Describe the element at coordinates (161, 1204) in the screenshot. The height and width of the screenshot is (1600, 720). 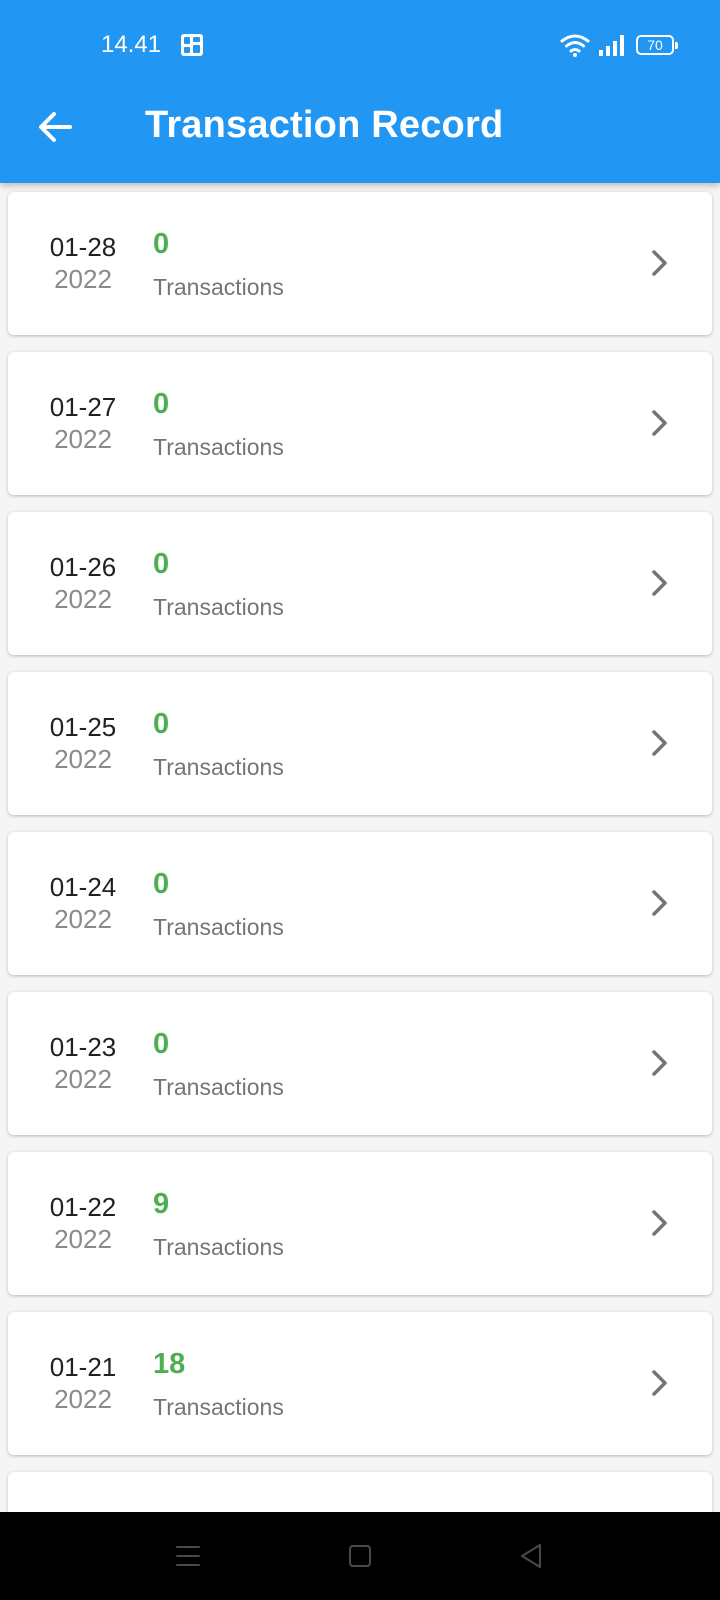
I see `record-count: 9` at that location.